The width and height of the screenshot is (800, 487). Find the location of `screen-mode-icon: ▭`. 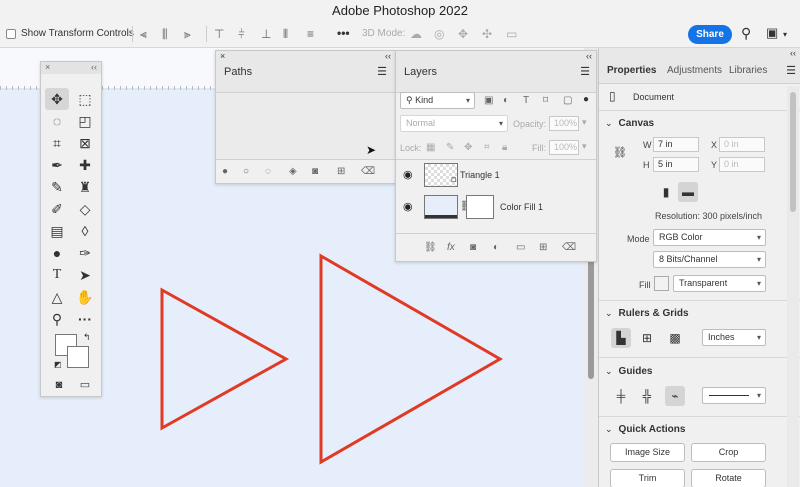

screen-mode-icon: ▭ is located at coordinates (85, 385).